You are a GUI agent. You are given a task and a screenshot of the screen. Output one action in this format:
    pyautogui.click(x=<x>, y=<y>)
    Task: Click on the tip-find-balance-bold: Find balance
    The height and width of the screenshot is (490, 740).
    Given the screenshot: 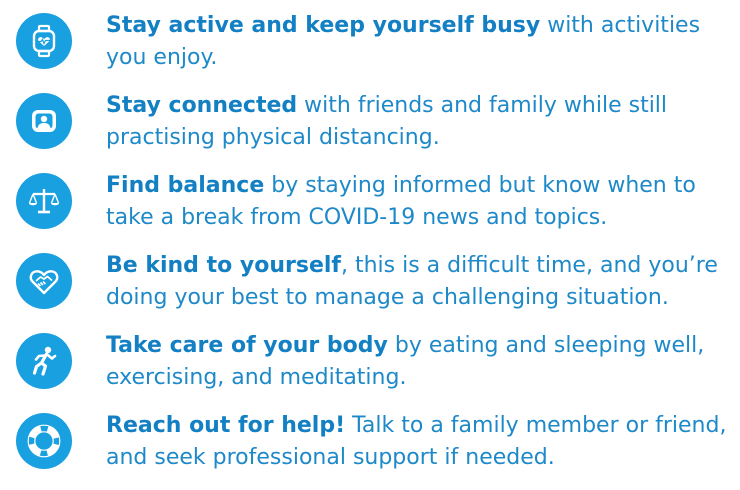 What is the action you would take?
    pyautogui.click(x=185, y=185)
    